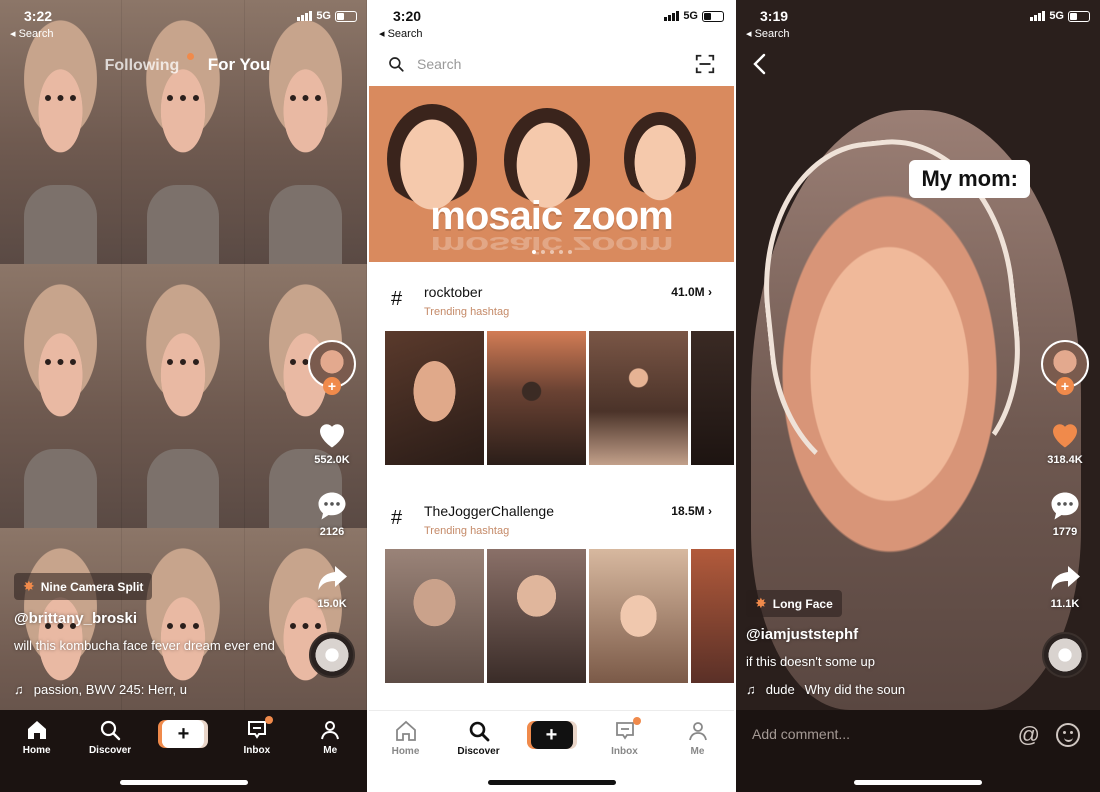 This screenshot has width=1100, height=792. What do you see at coordinates (688, 511) in the screenshot?
I see `hashtag-count-value: 18.5M` at bounding box center [688, 511].